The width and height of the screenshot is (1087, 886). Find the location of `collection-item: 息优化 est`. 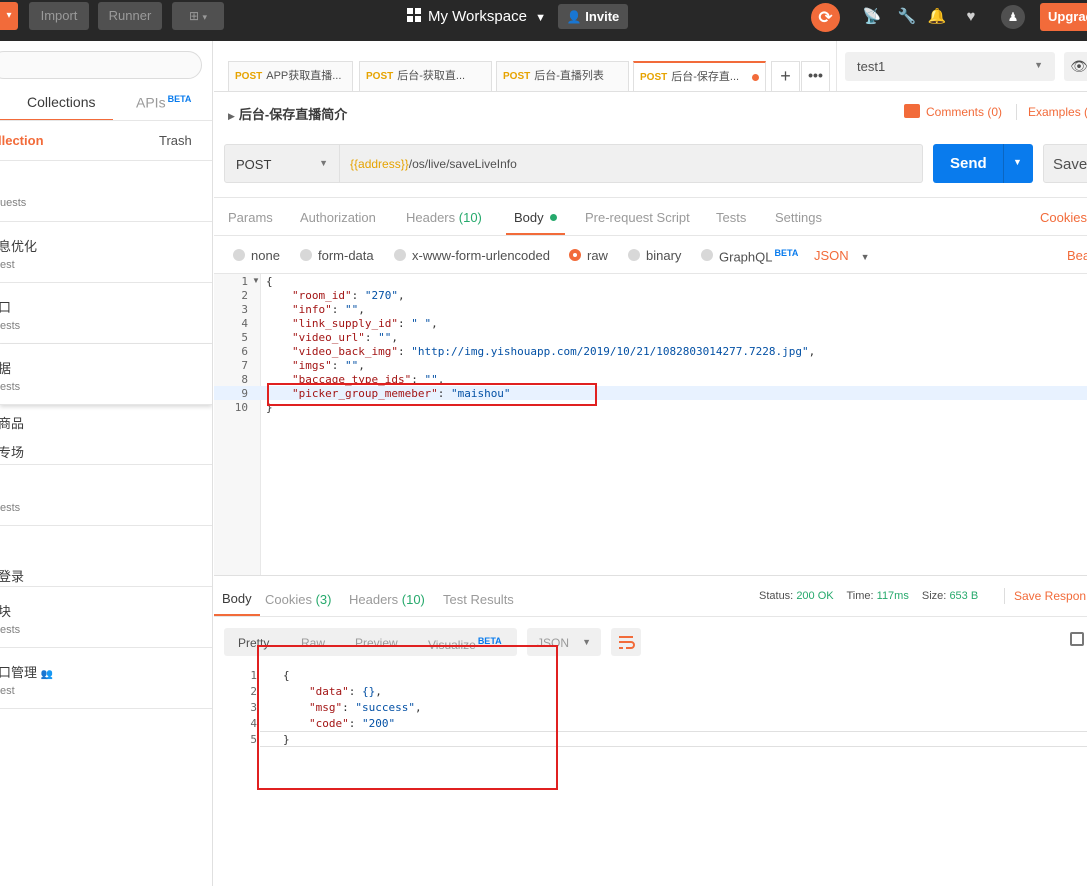

collection-item: 息优化 est is located at coordinates (106, 252).